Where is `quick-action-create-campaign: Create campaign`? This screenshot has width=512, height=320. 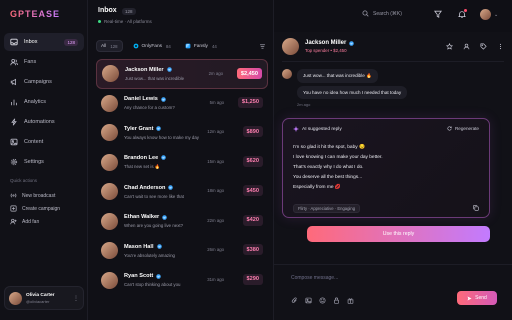
quick-action-create-campaign: Create campaign is located at coordinates (47, 208).